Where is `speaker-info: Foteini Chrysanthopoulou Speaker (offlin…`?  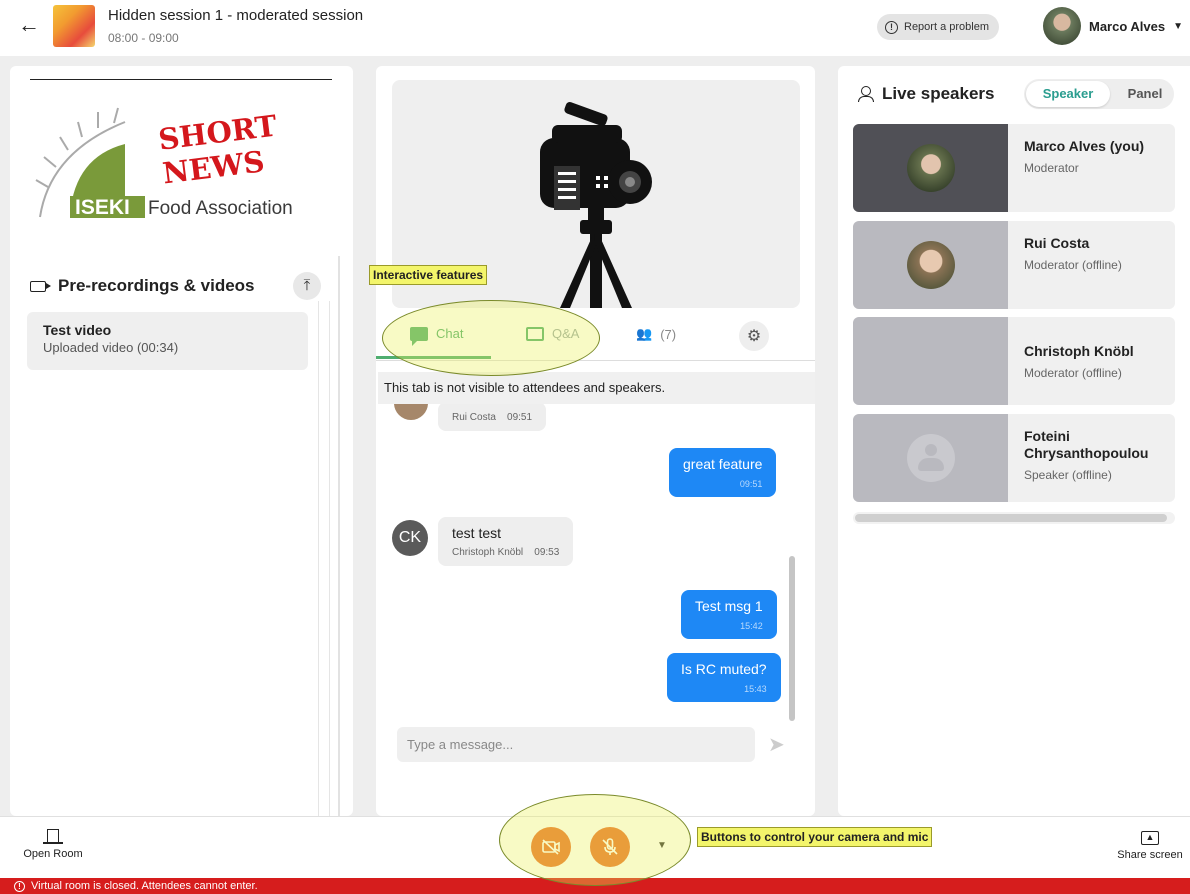
speaker-info: Foteini Chrysanthopoulou Speaker (offlin… is located at coordinates (1099, 455).